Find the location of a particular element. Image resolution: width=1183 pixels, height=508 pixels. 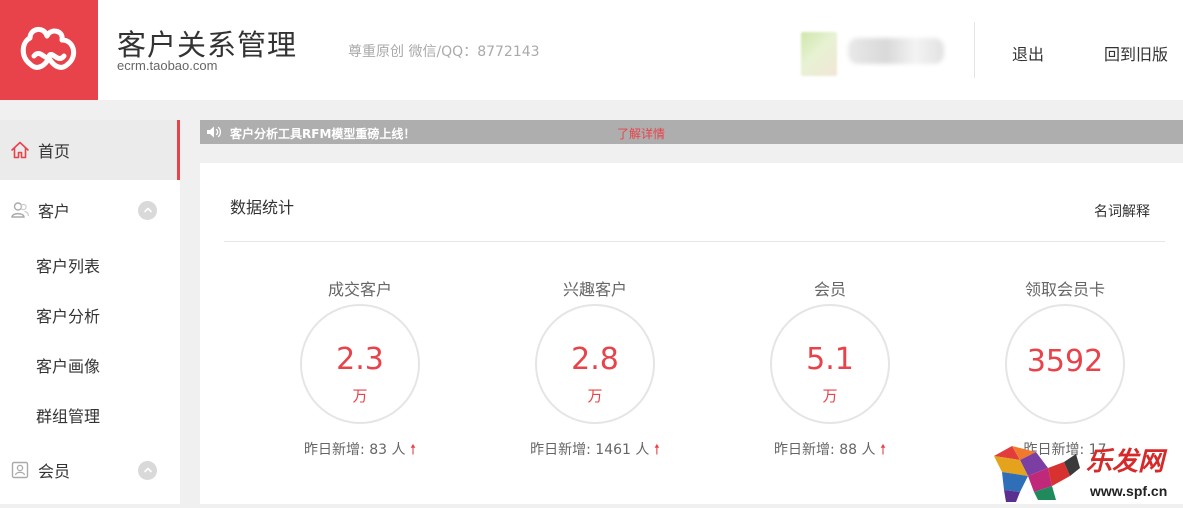

app-logo is located at coordinates (49, 50).